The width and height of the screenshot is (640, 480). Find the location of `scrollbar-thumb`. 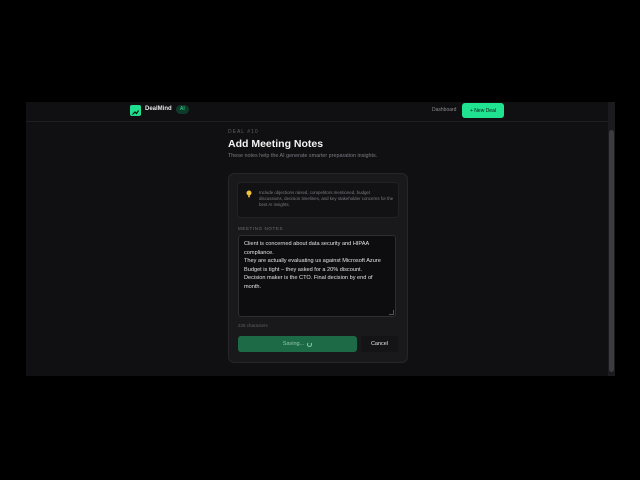

scrollbar-thumb is located at coordinates (611, 251).